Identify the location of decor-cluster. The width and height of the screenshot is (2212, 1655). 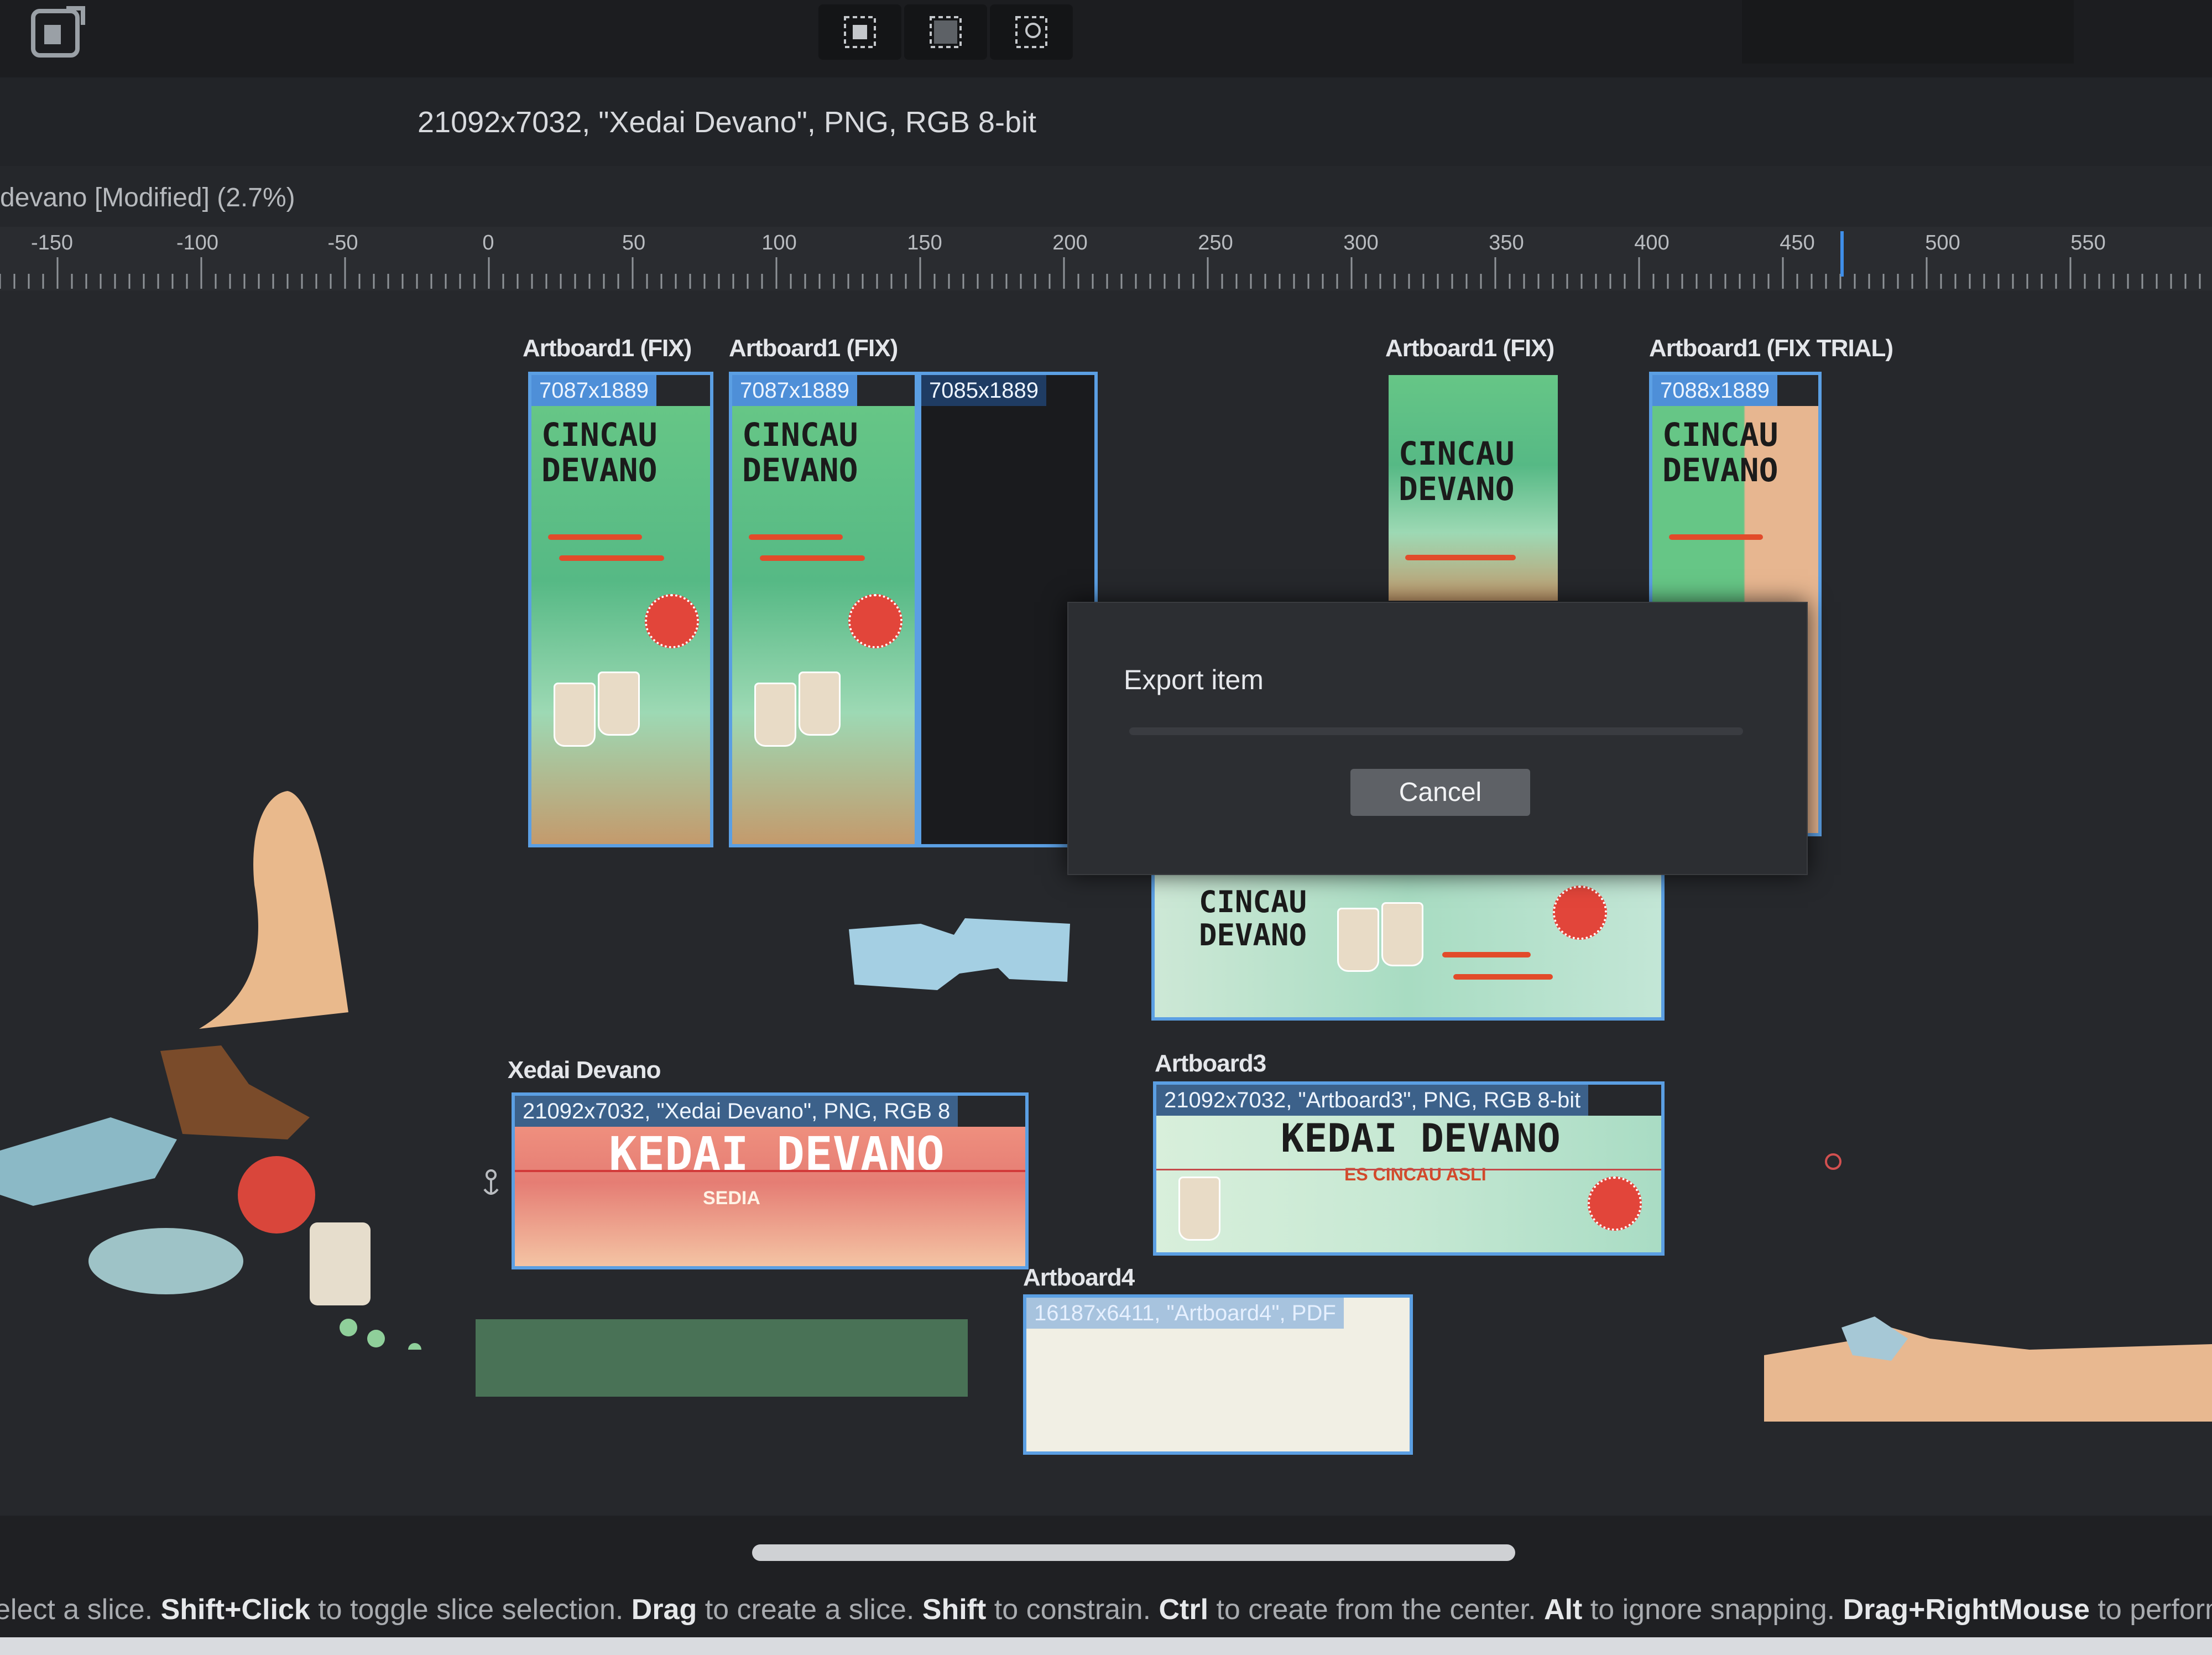
(221, 1195).